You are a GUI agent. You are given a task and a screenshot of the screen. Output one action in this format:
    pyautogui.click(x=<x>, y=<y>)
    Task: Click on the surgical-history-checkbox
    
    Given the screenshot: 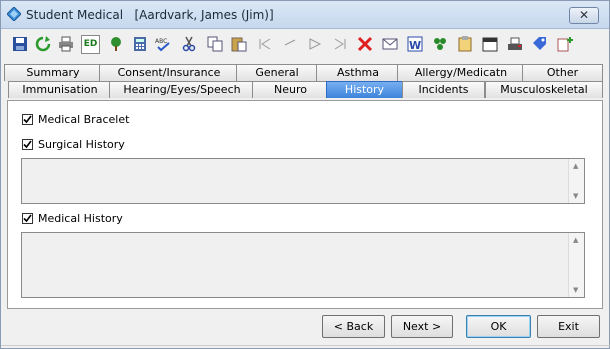 What is the action you would take?
    pyautogui.click(x=27, y=144)
    